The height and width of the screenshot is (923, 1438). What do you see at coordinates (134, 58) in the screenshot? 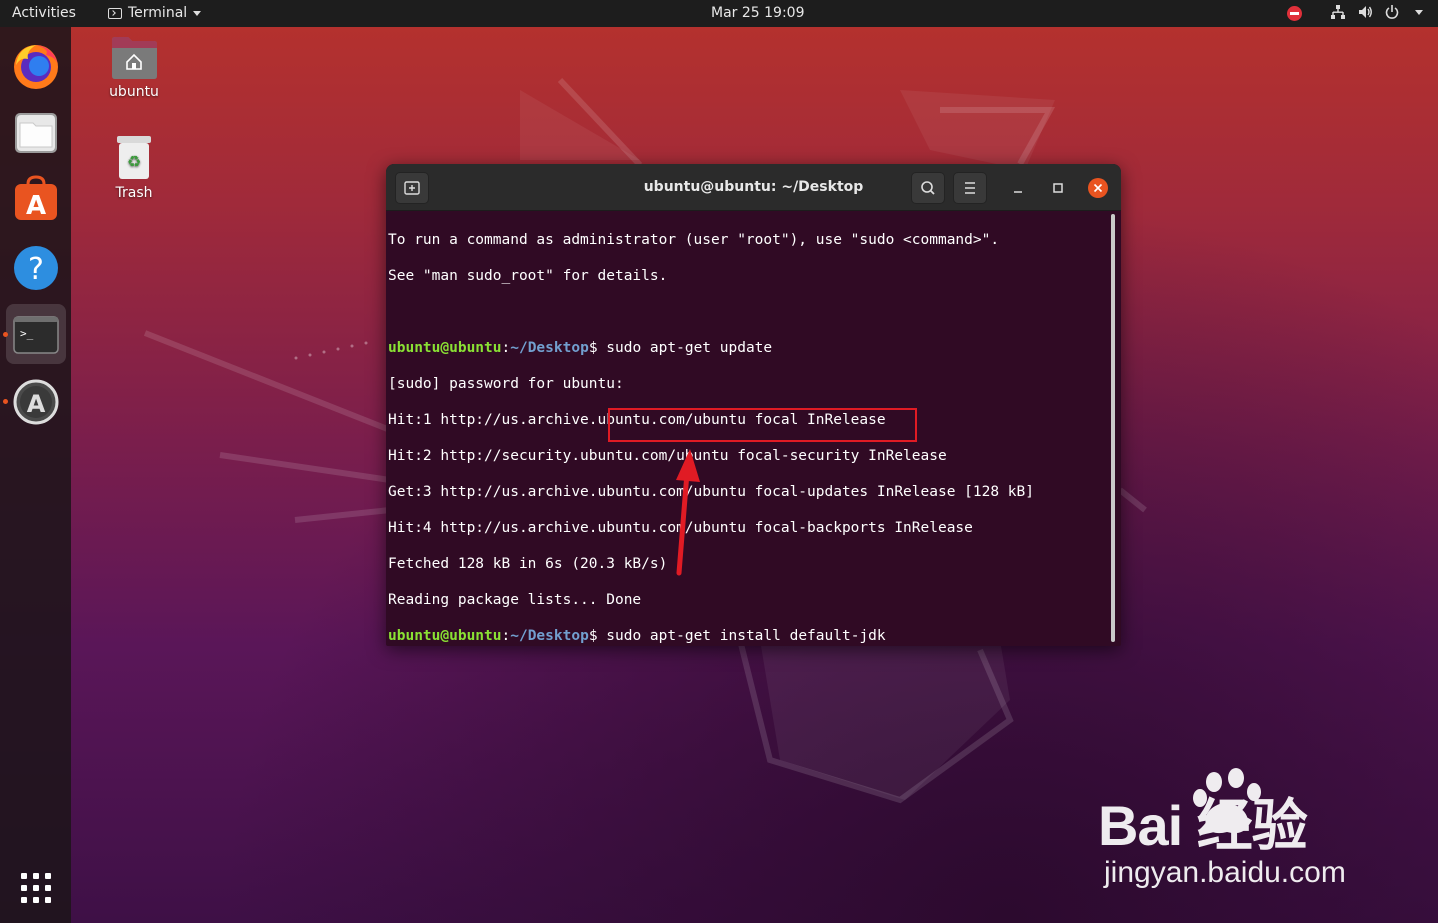
I see `home-folder-icon` at bounding box center [134, 58].